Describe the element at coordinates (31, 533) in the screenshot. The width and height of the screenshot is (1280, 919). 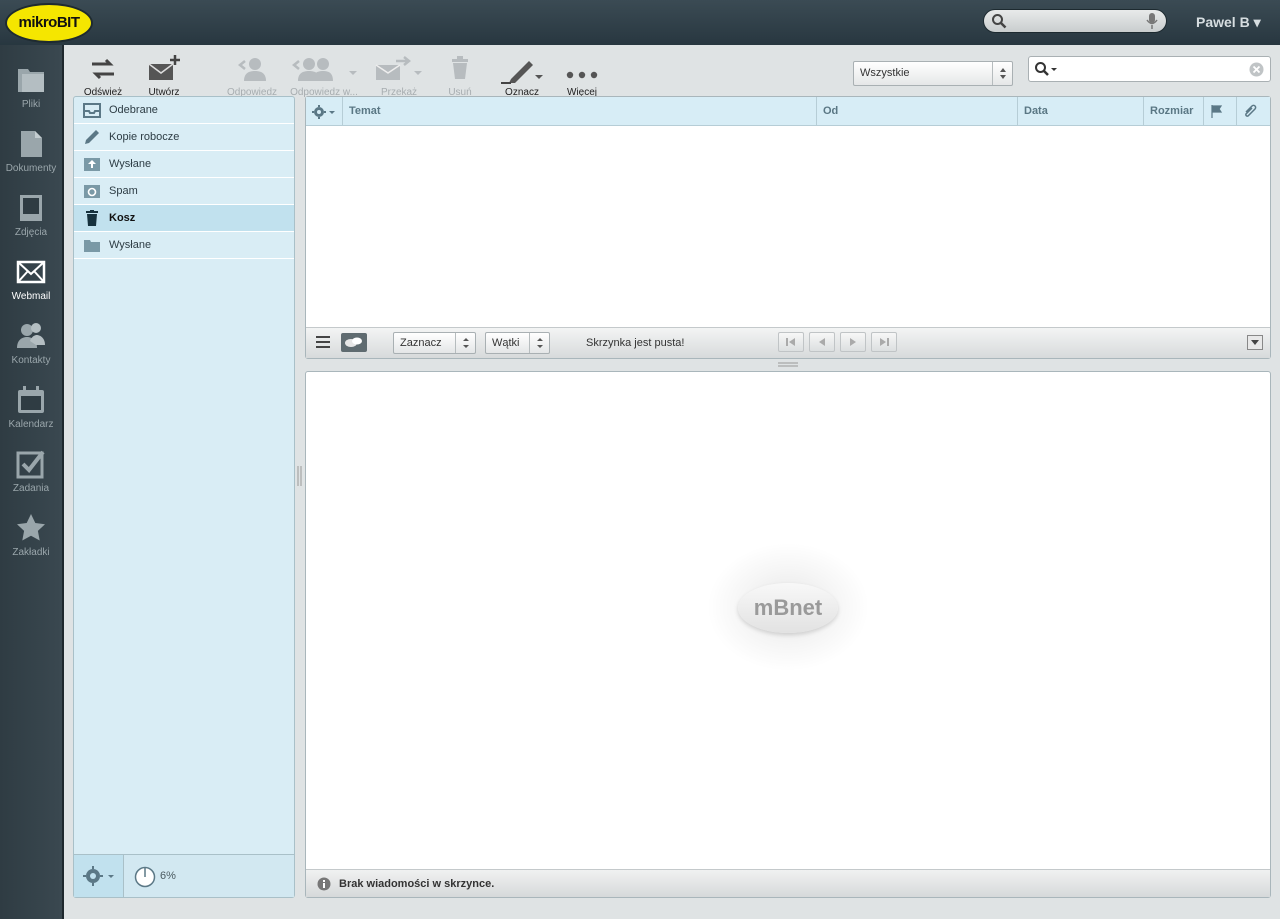
I see `nav-item-zakladki: Zakładki` at that location.